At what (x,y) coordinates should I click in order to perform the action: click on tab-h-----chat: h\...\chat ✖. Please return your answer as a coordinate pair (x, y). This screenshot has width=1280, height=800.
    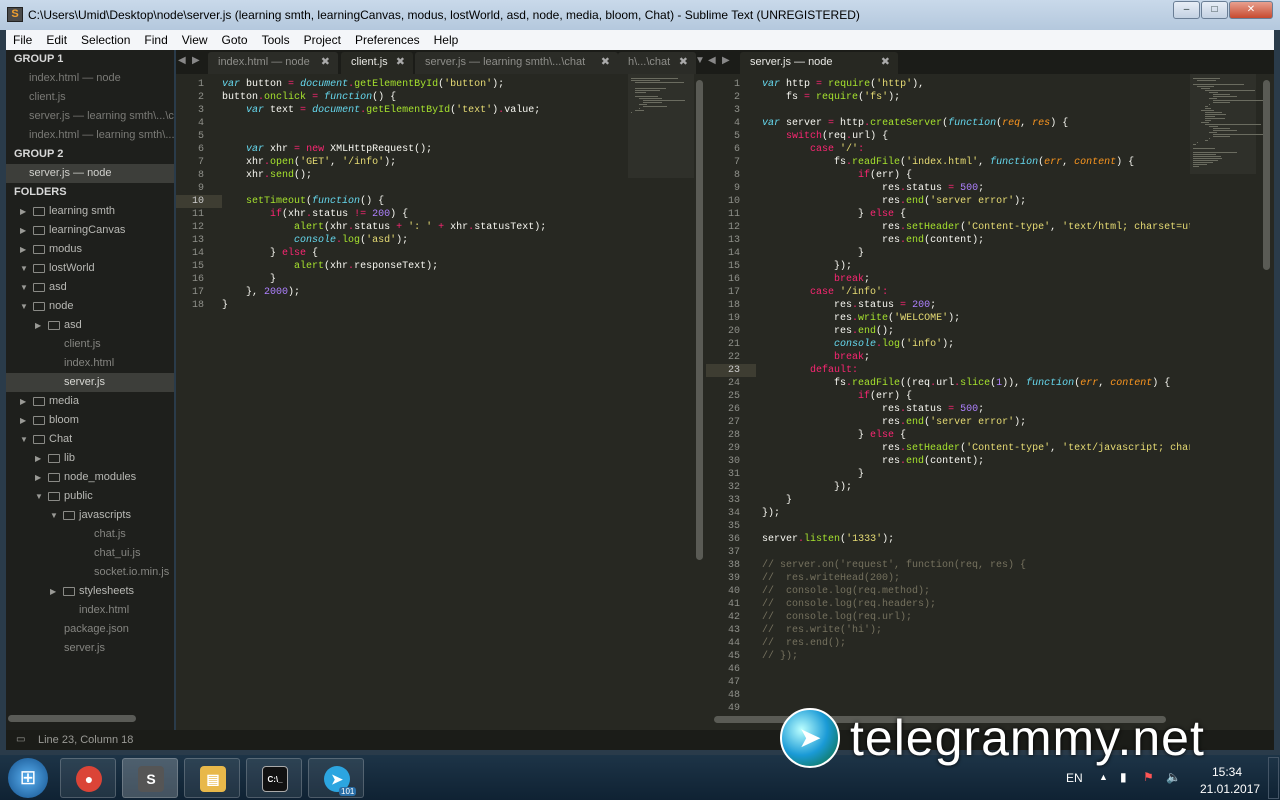
    Looking at the image, I should click on (657, 63).